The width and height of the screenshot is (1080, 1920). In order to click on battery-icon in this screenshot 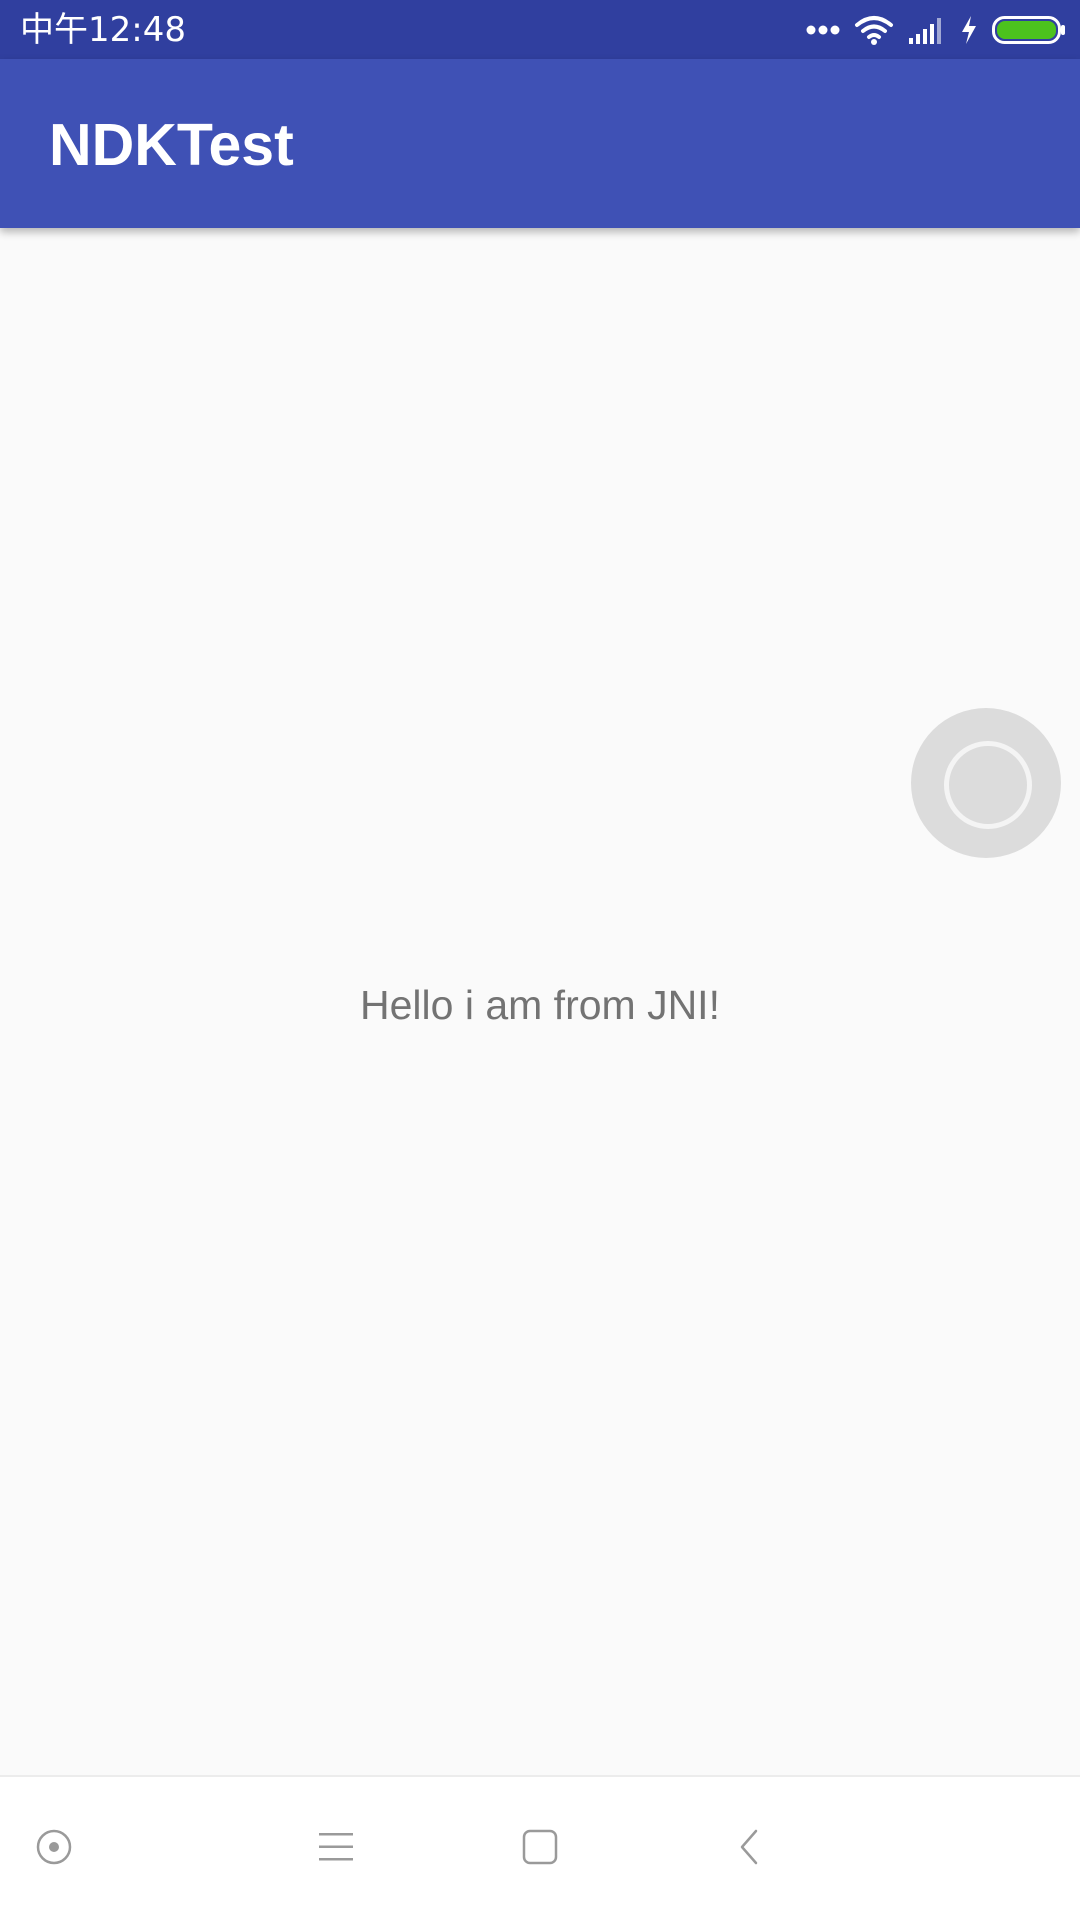, I will do `click(1029, 30)`.